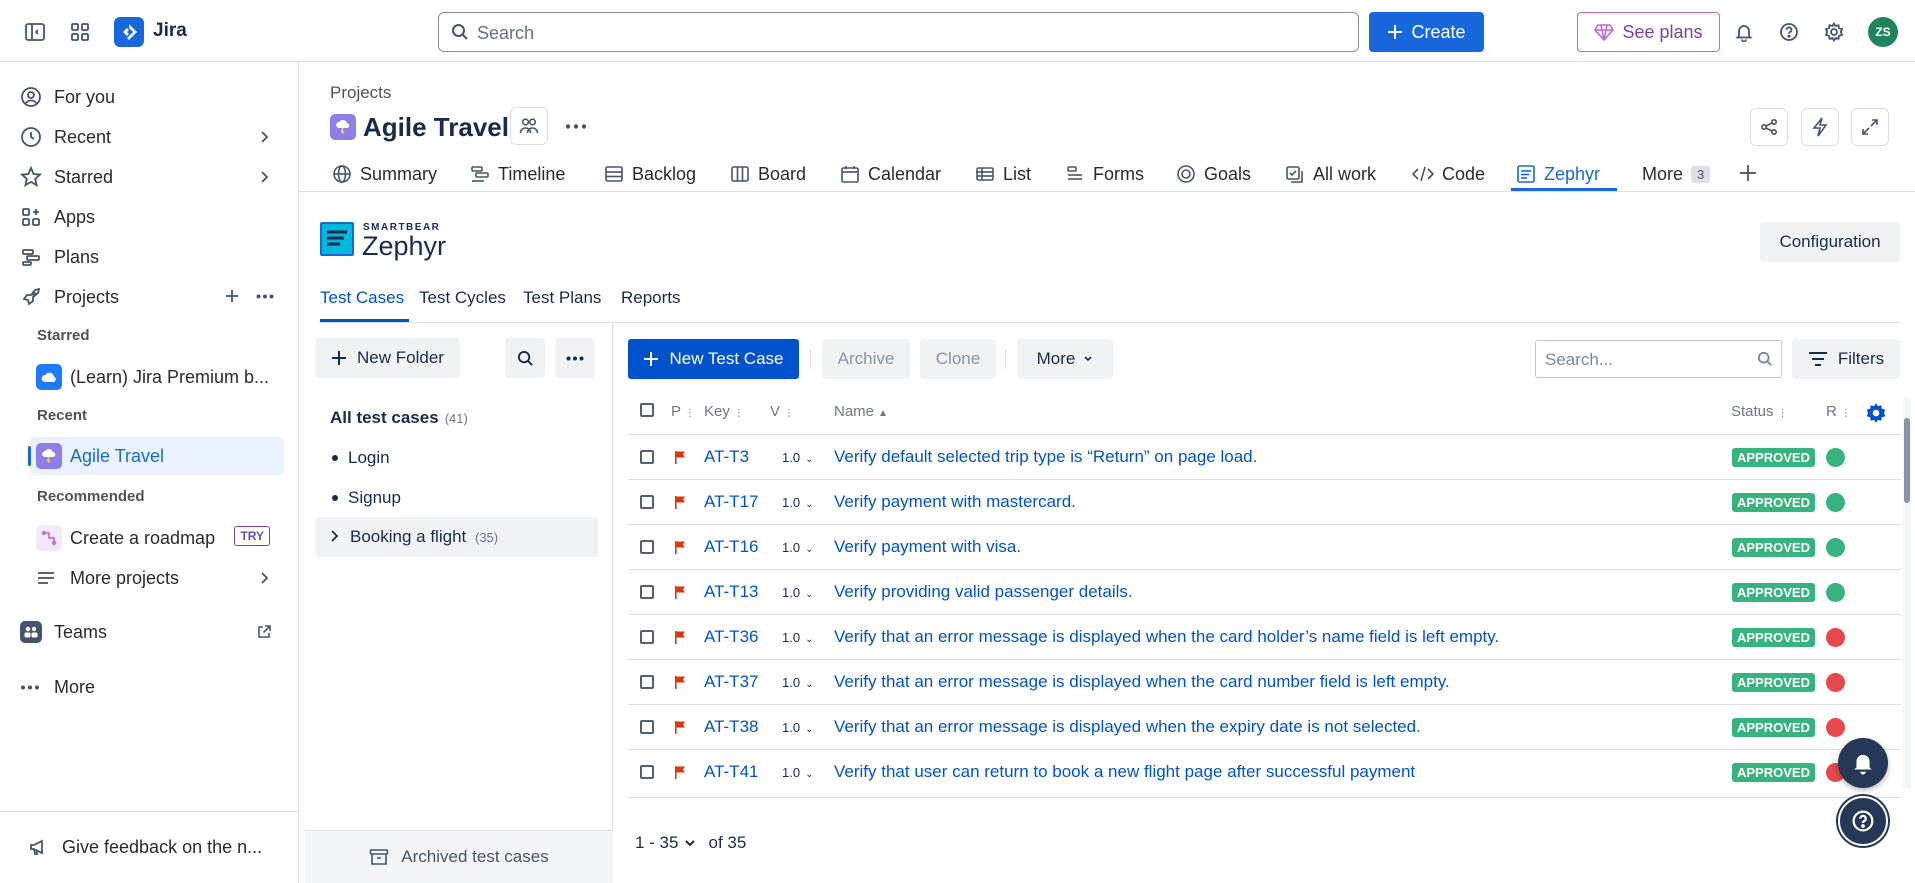 This screenshot has width=1915, height=883. What do you see at coordinates (1883, 32) in the screenshot?
I see `user-avatar: ZS` at bounding box center [1883, 32].